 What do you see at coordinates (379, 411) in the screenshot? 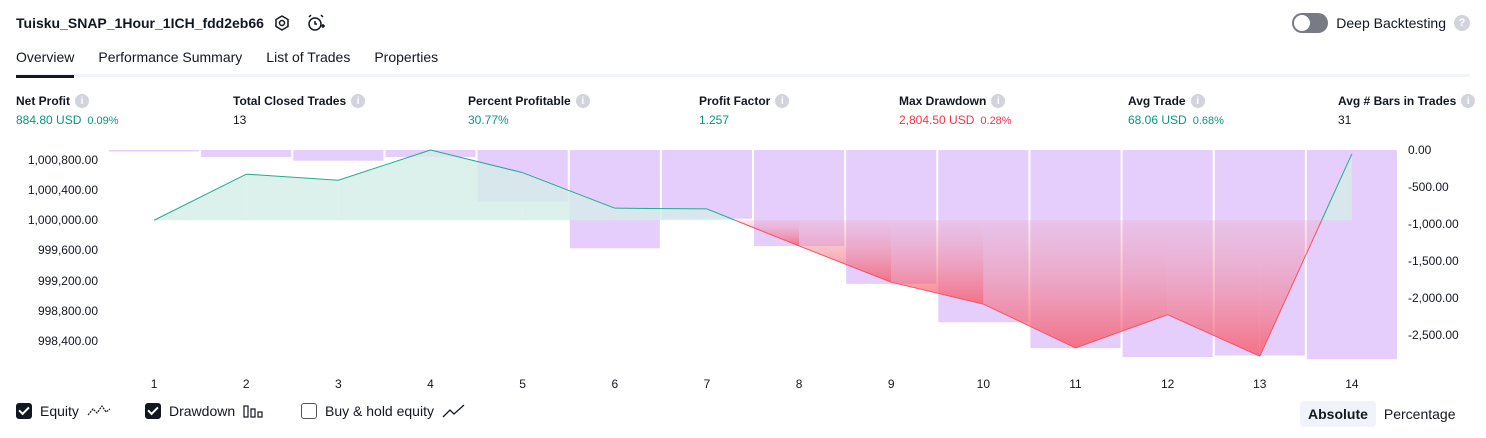
I see `buy-hold-label: Buy & hold equity` at bounding box center [379, 411].